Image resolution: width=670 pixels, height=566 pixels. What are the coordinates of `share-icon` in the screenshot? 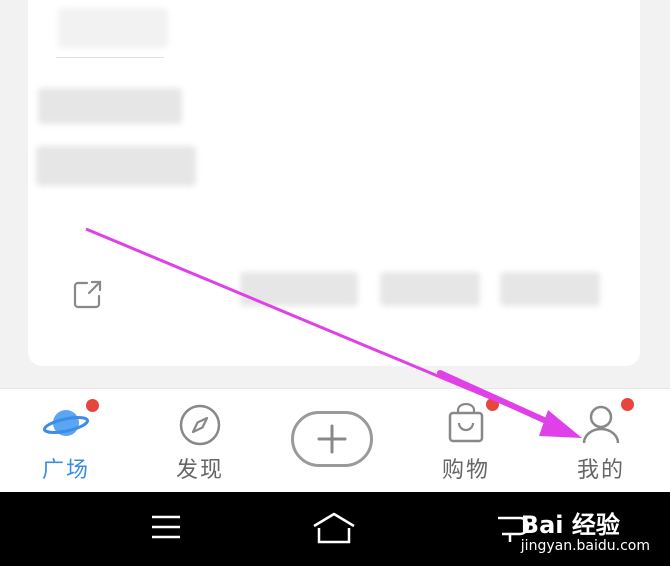 It's located at (88, 294).